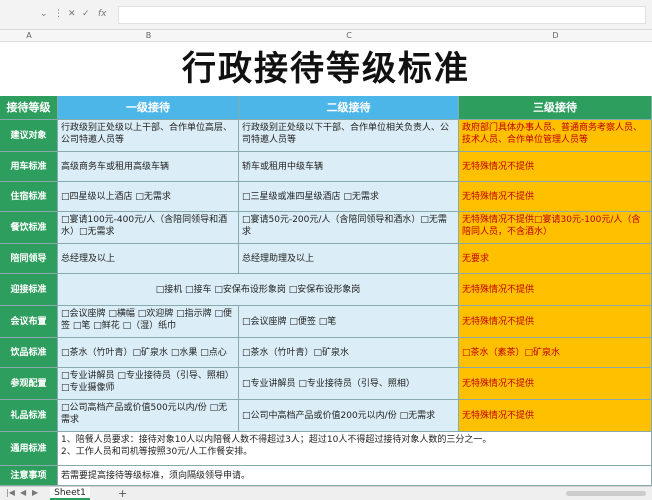 The height and width of the screenshot is (500, 652). Describe the element at coordinates (29, 197) in the screenshot. I see `row-label: 住宿标准` at that location.